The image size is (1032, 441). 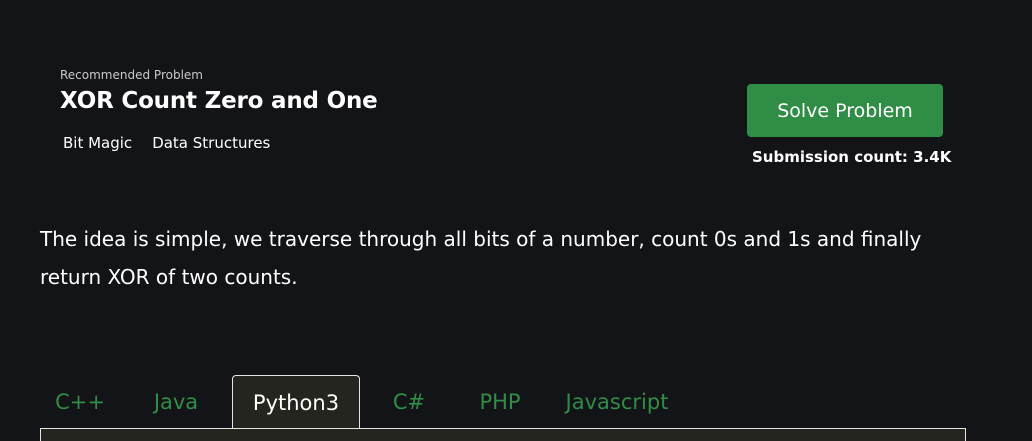 I want to click on code-panel, so click(x=503, y=434).